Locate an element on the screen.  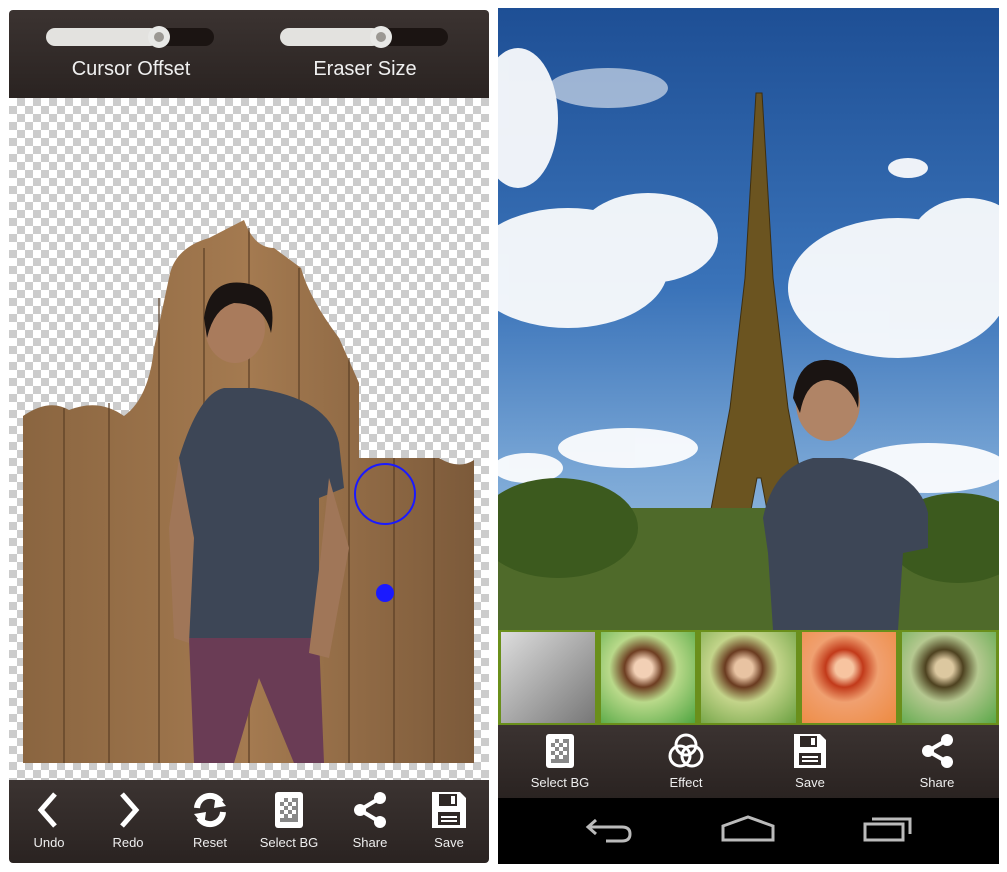
circles-icon is located at coordinates (686, 750).